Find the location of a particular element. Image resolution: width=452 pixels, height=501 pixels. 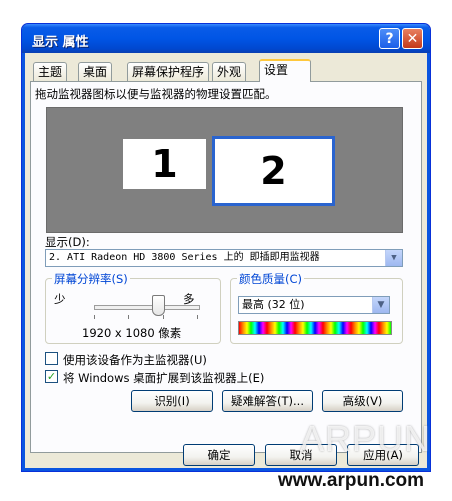

website-url: www.arpun.com is located at coordinates (351, 480).